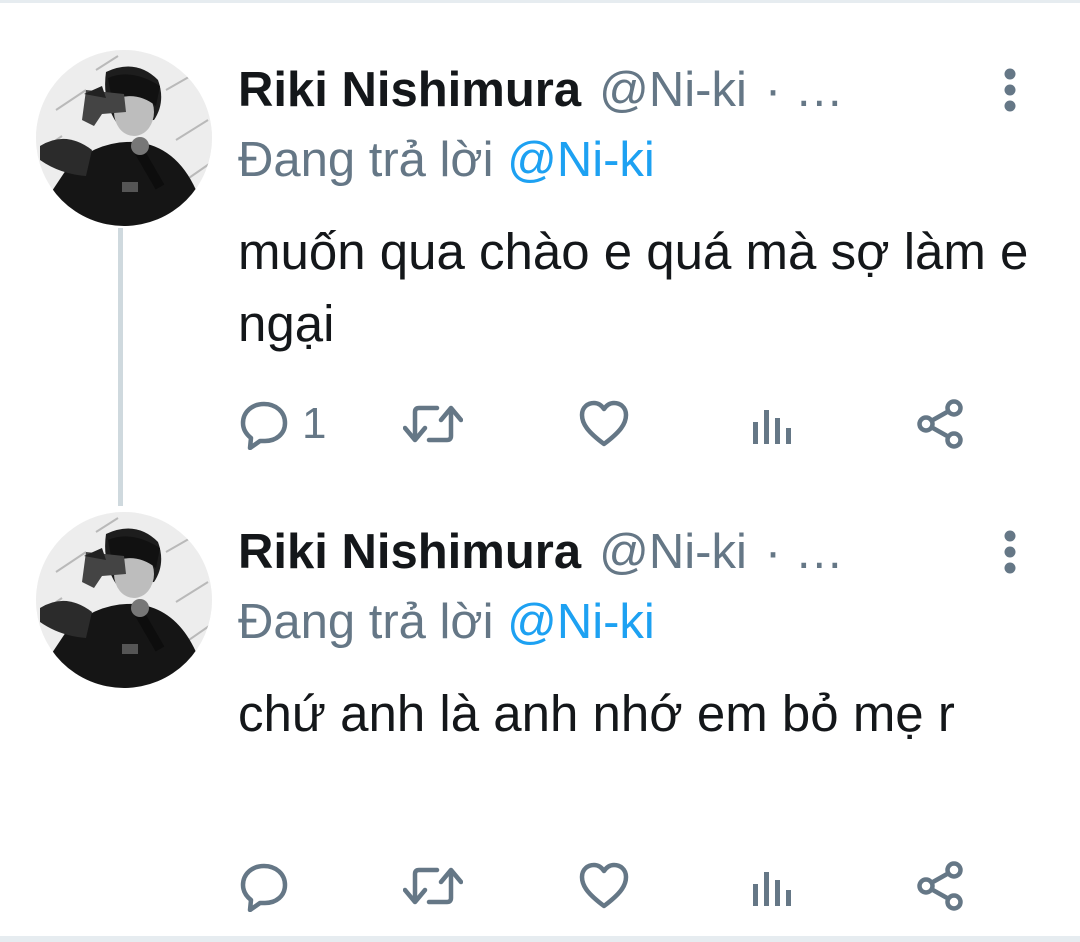  What do you see at coordinates (314, 423) in the screenshot?
I see `reply-count: 1` at bounding box center [314, 423].